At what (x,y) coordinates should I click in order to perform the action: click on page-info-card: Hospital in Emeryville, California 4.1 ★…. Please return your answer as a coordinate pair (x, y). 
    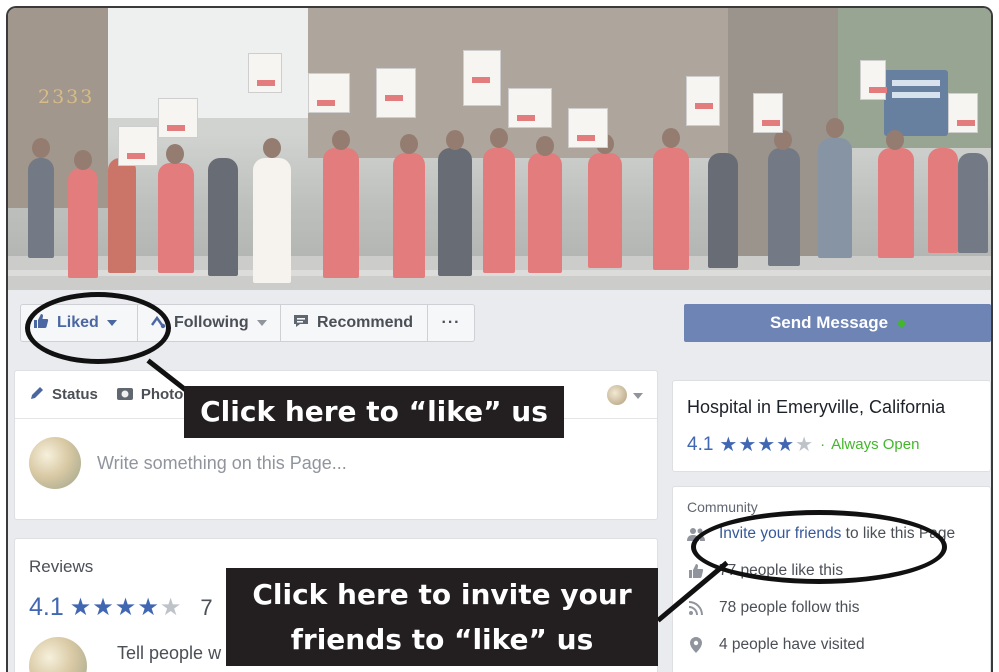
    Looking at the image, I should click on (831, 426).